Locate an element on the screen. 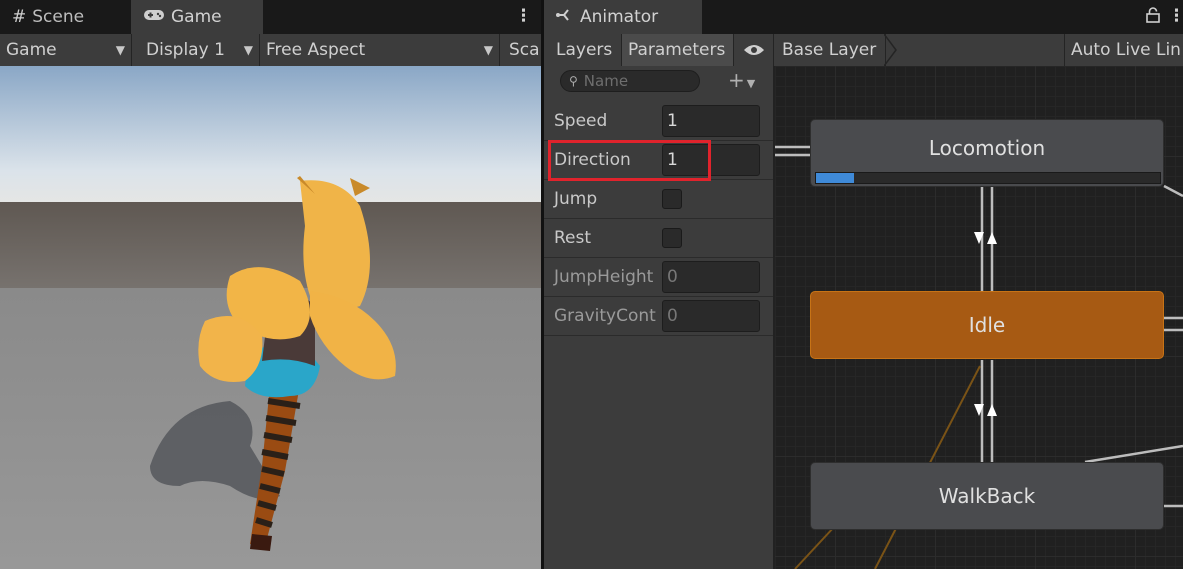 Image resolution: width=1183 pixels, height=569 pixels. parameter-value-field: 1 is located at coordinates (711, 121).